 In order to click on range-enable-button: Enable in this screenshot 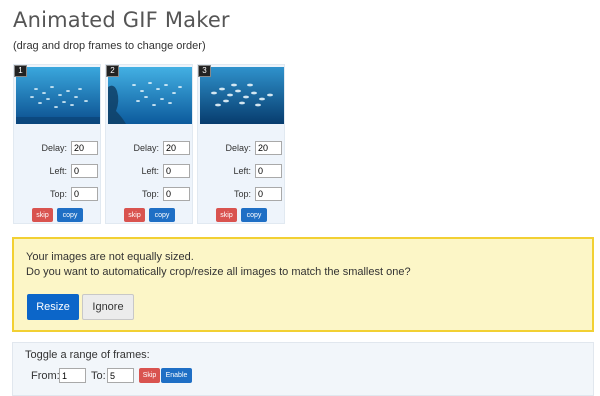, I will do `click(176, 375)`.